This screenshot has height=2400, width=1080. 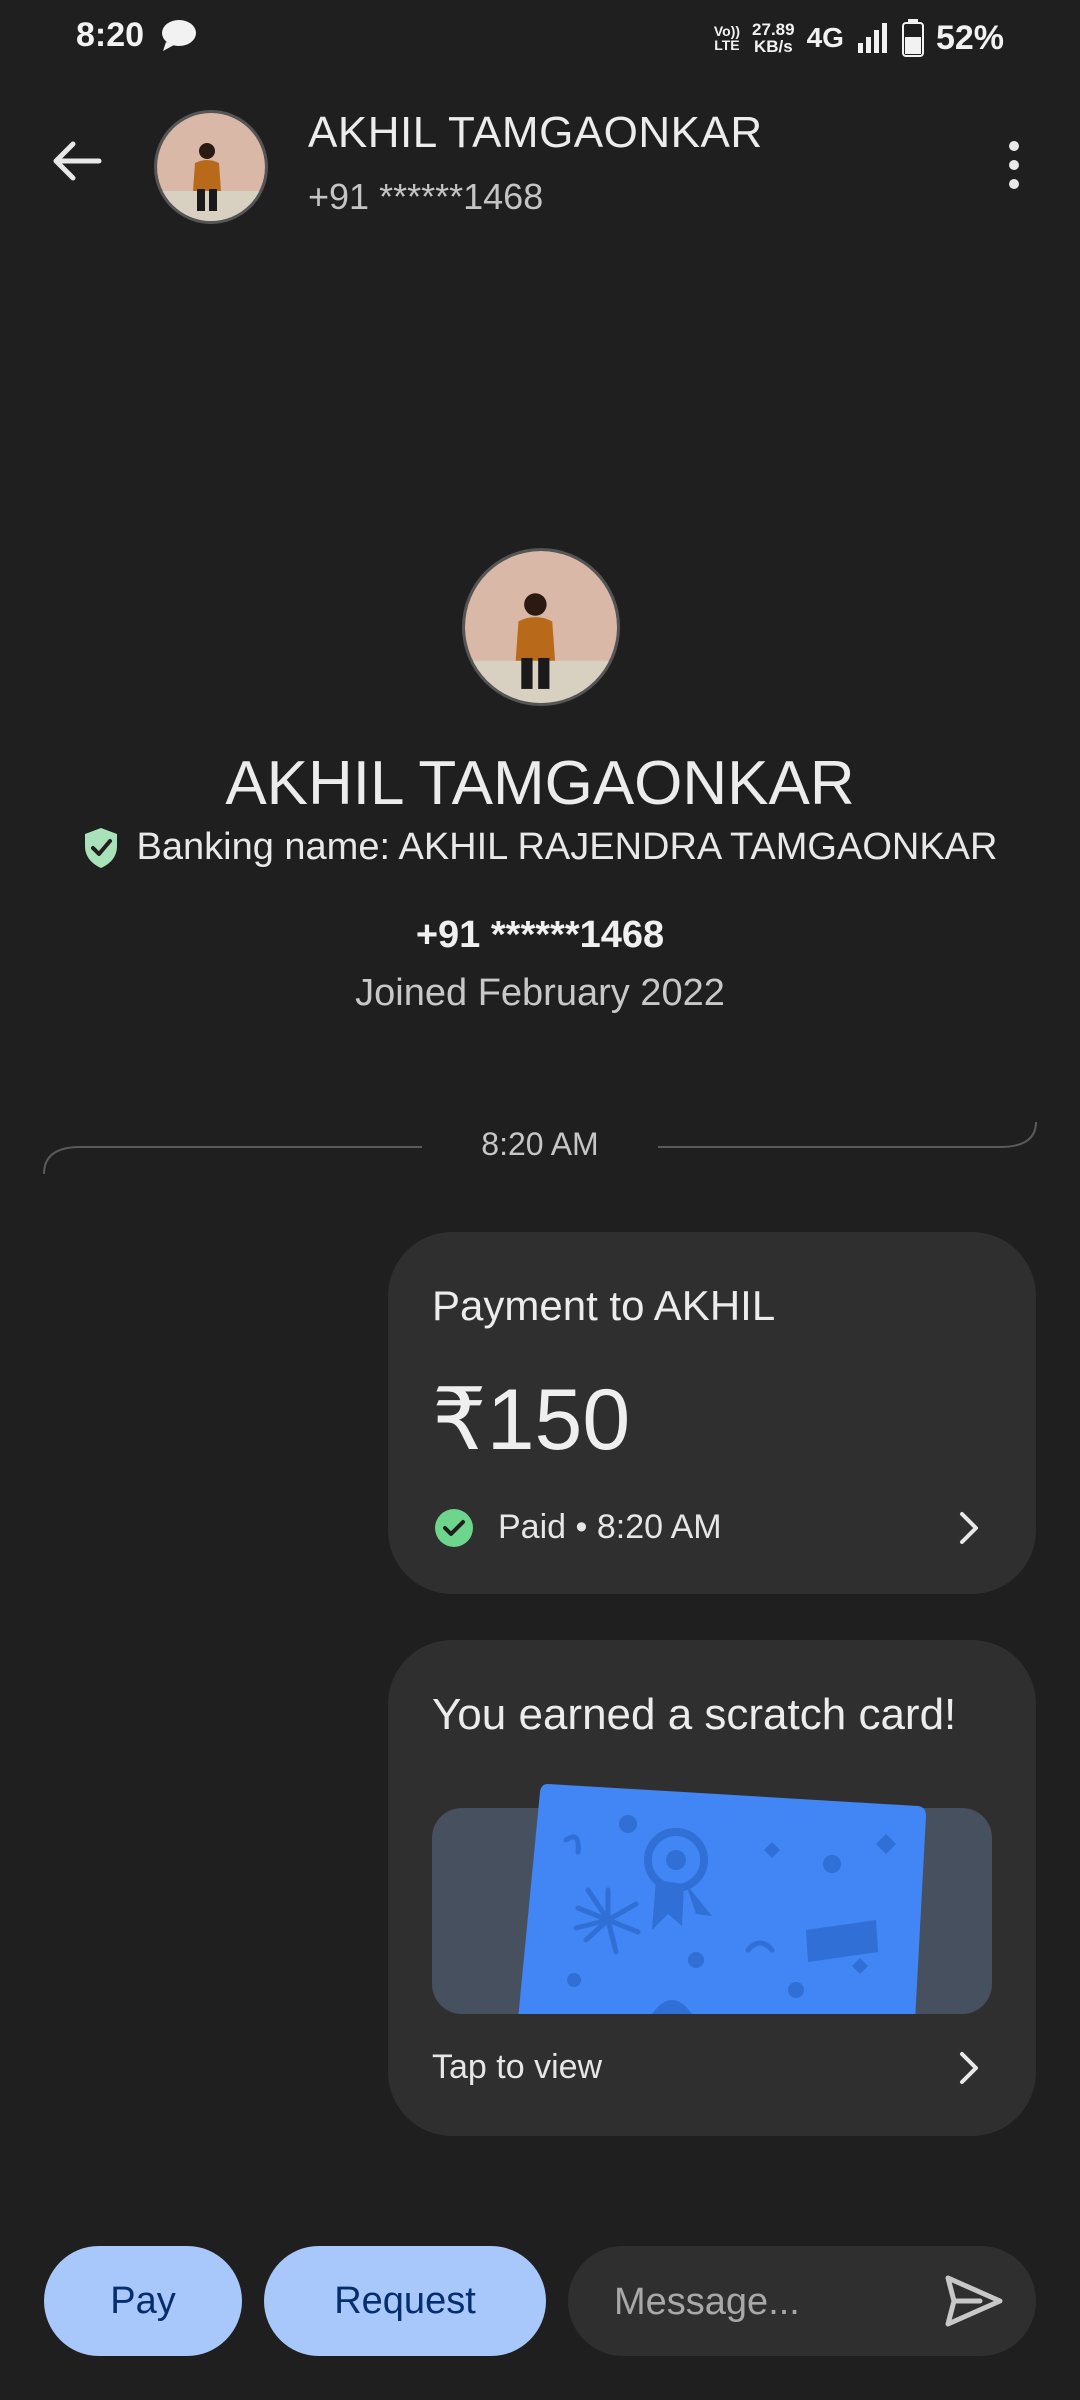 I want to click on scratch-card-image, so click(x=722, y=1899).